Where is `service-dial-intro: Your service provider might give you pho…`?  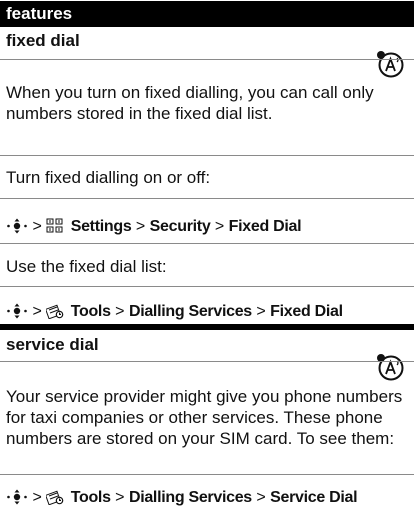
service-dial-intro: Your service provider might give you pho… is located at coordinates (204, 417).